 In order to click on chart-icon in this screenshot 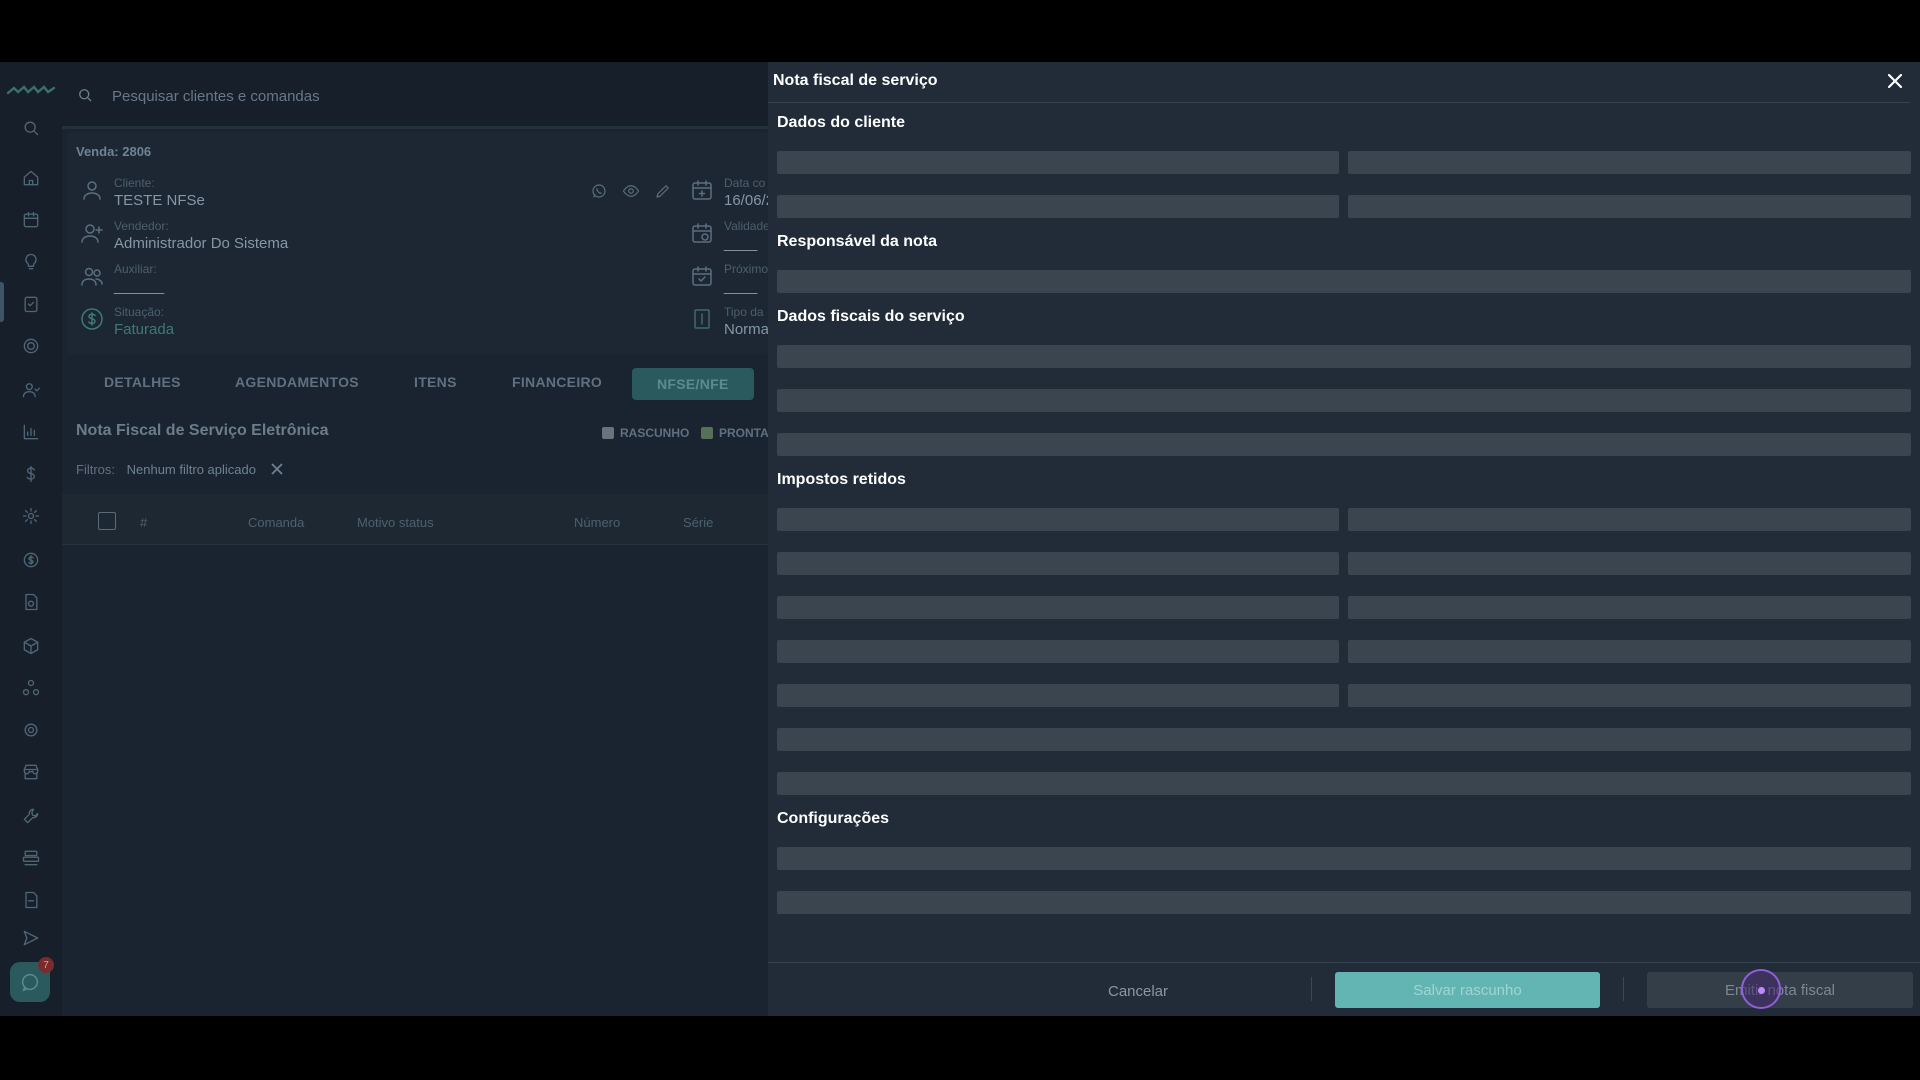, I will do `click(31, 432)`.